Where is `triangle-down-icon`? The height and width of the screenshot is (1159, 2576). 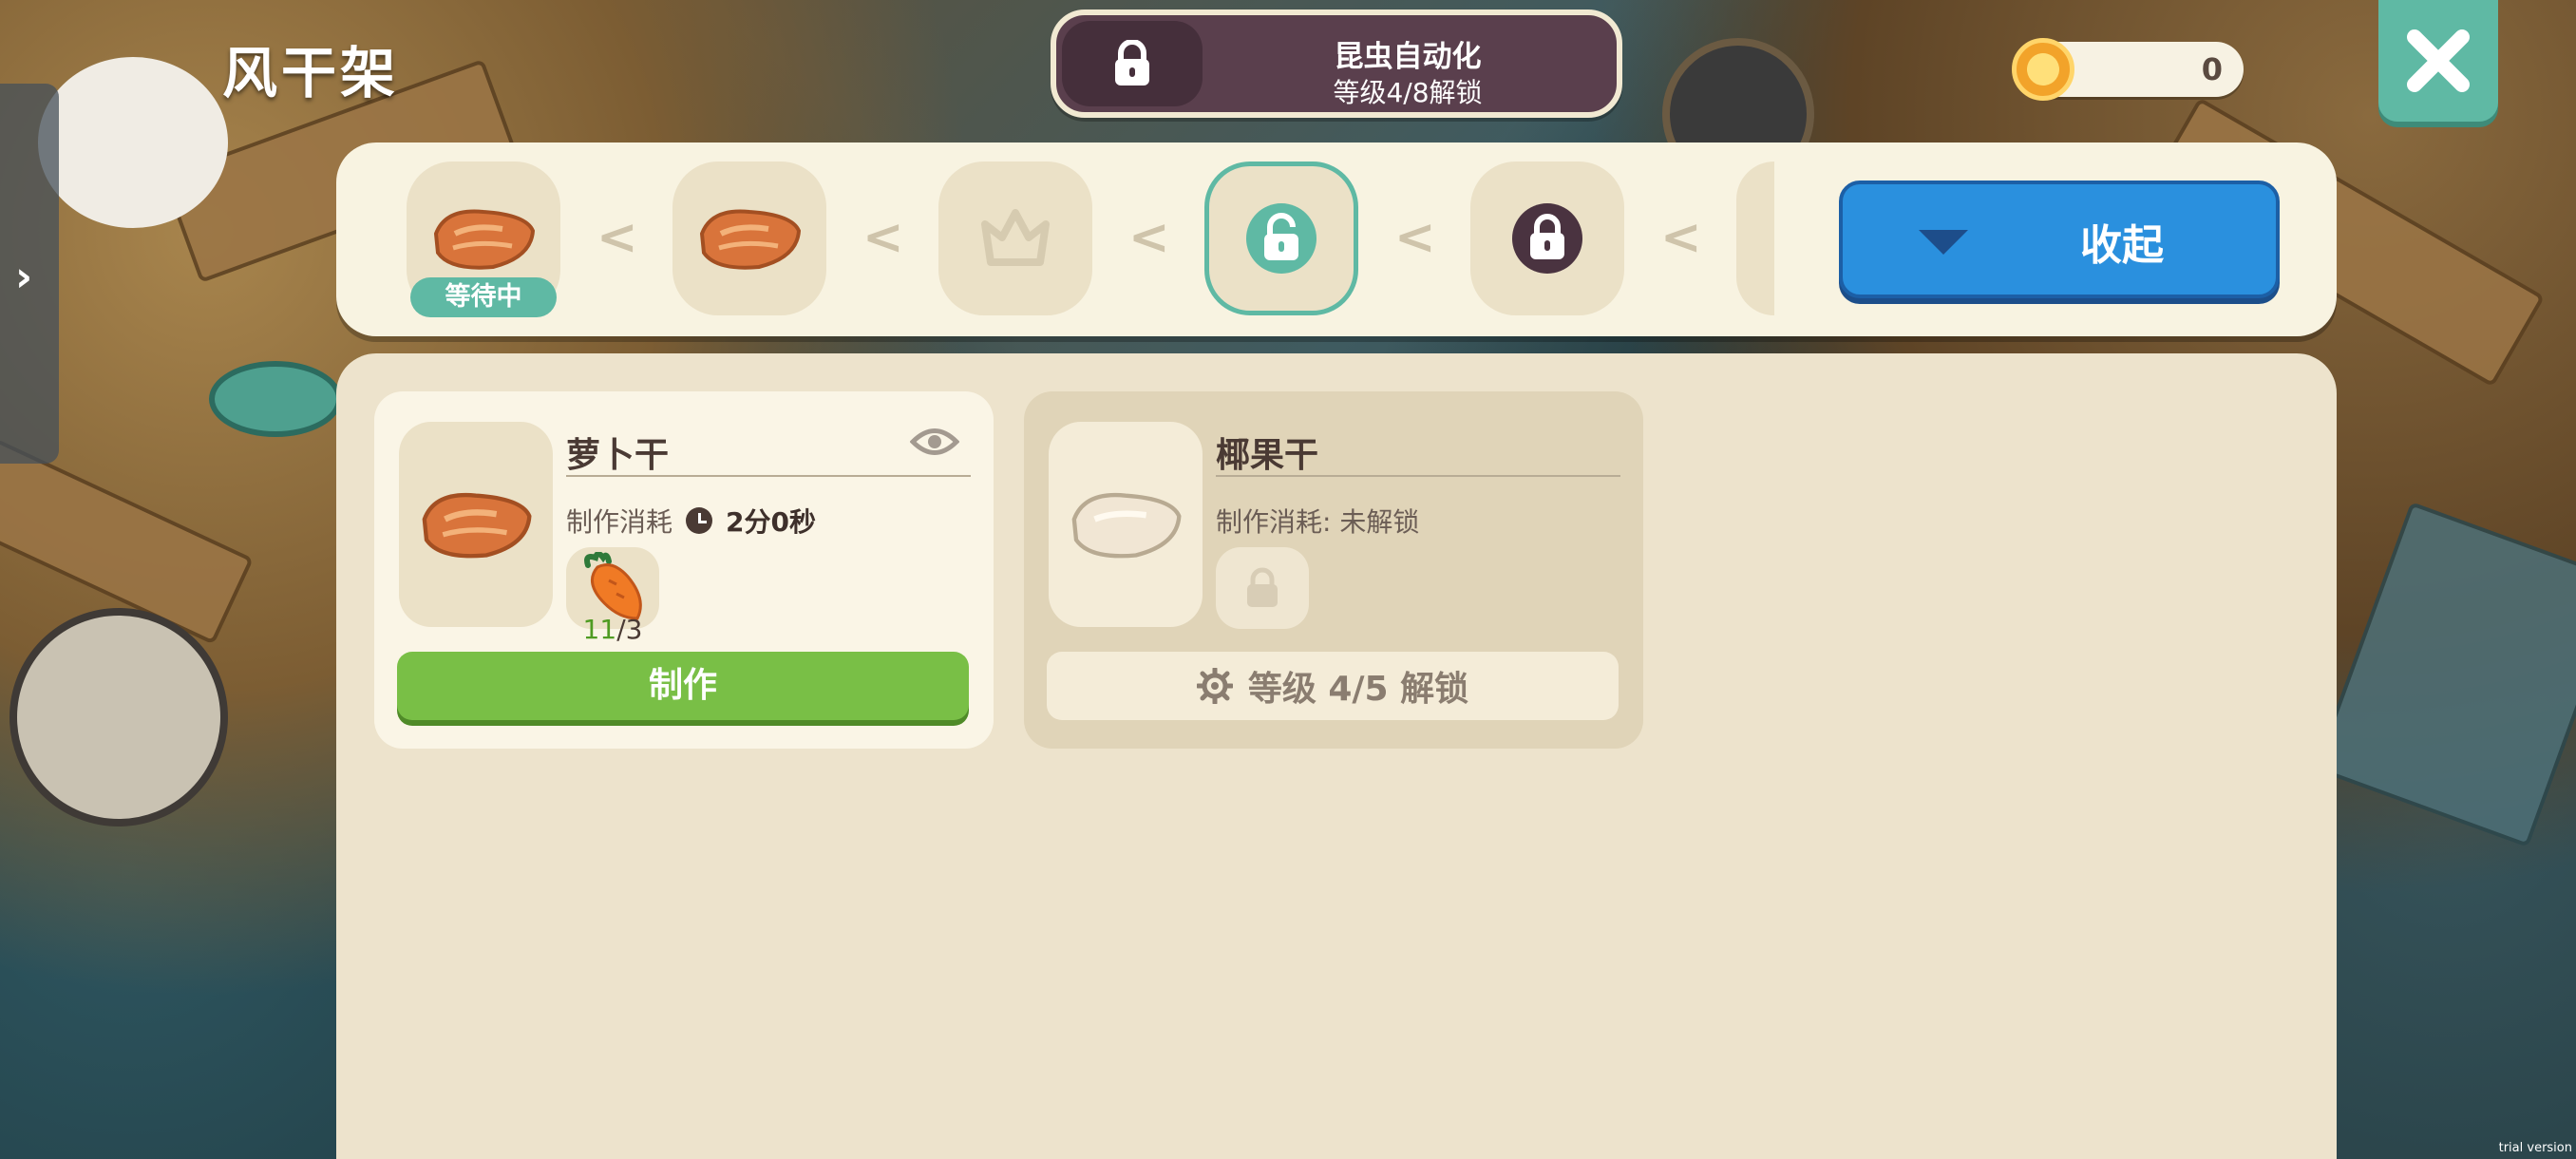 triangle-down-icon is located at coordinates (1943, 242).